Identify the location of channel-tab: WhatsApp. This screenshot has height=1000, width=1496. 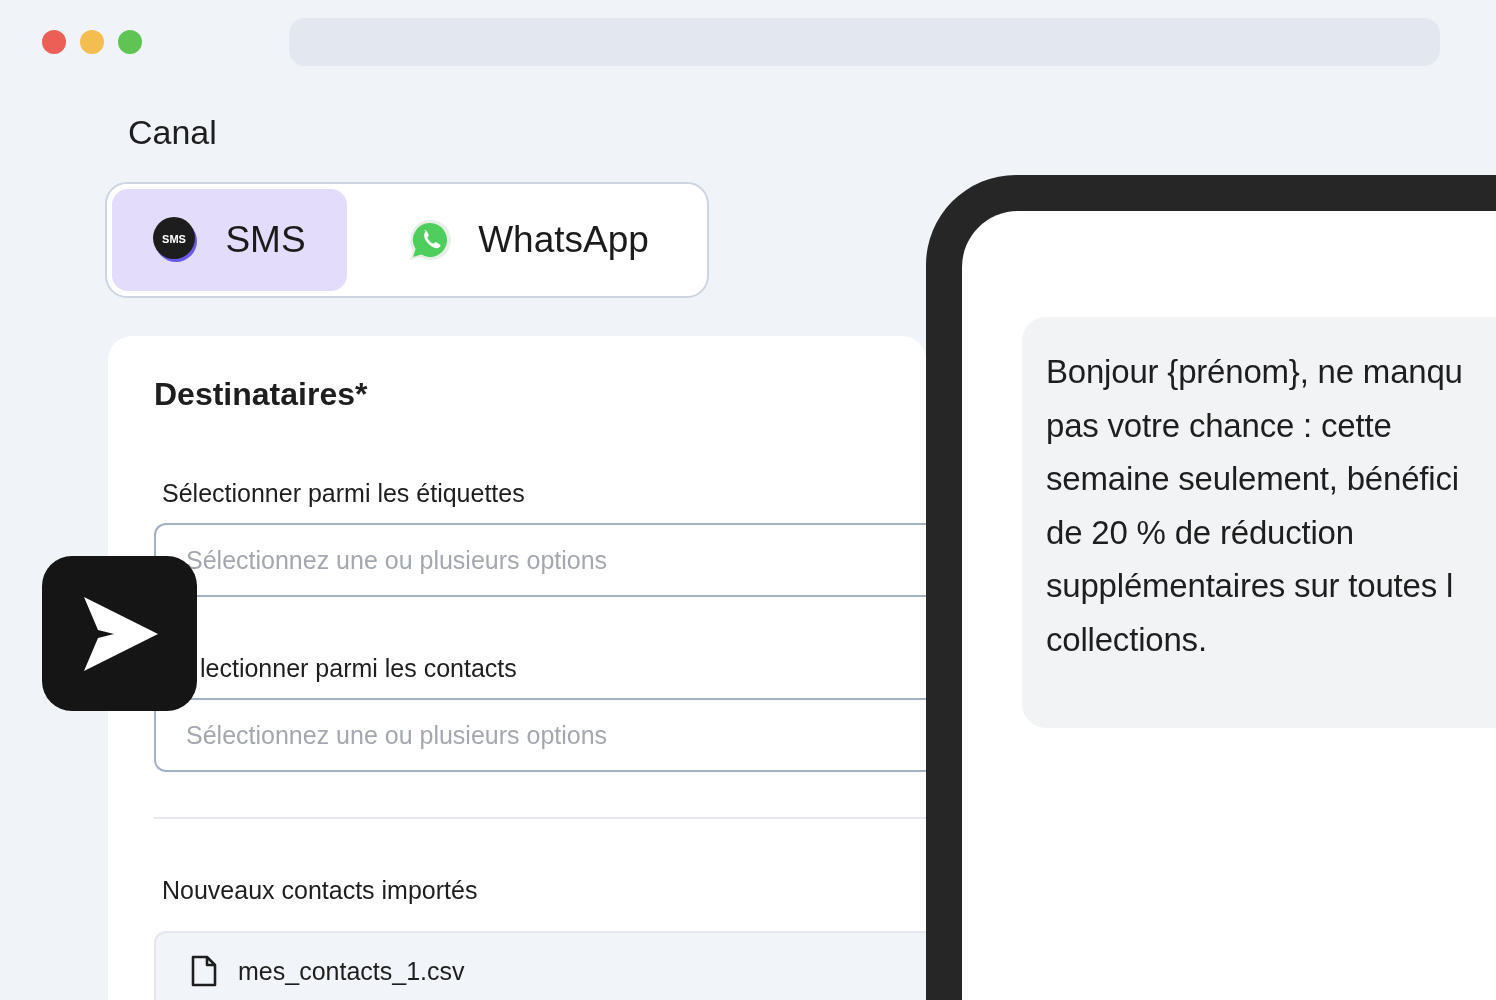
(528, 240).